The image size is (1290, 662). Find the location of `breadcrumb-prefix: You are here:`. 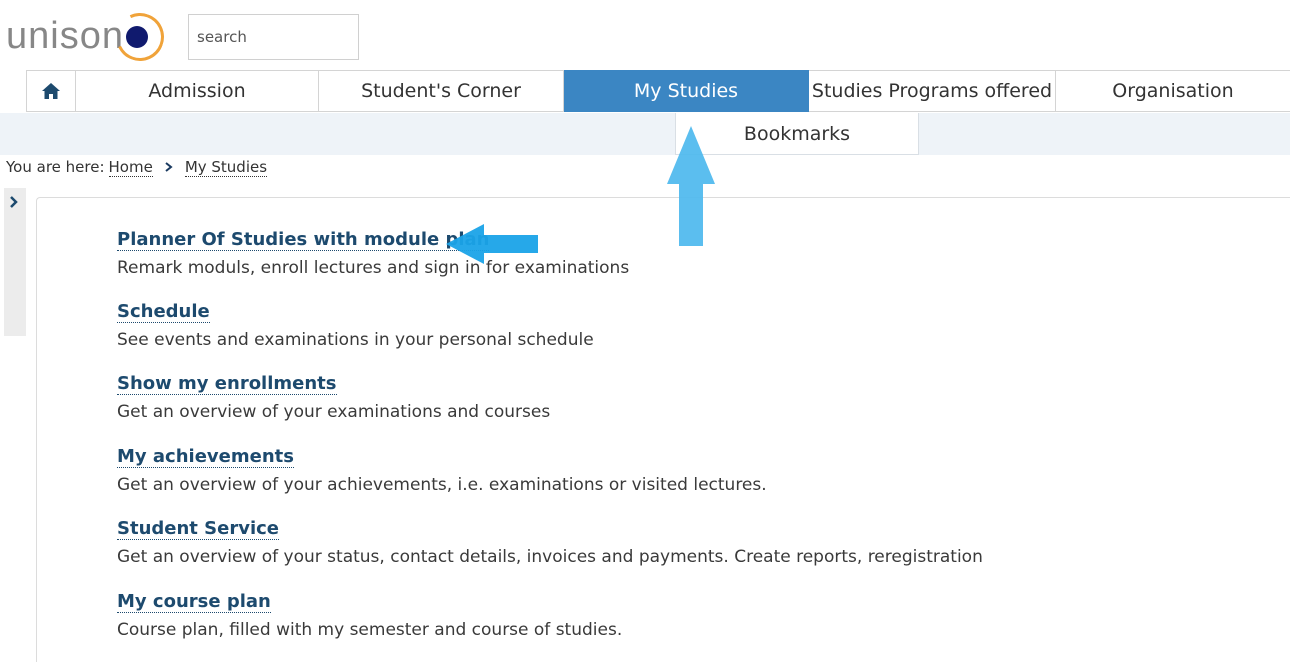

breadcrumb-prefix: You are here: is located at coordinates (55, 167).